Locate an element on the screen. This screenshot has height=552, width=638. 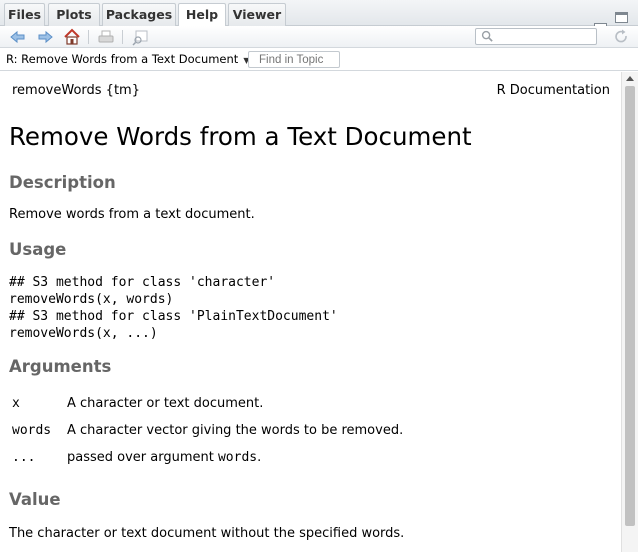
forward-arrow-icon is located at coordinates (45, 37).